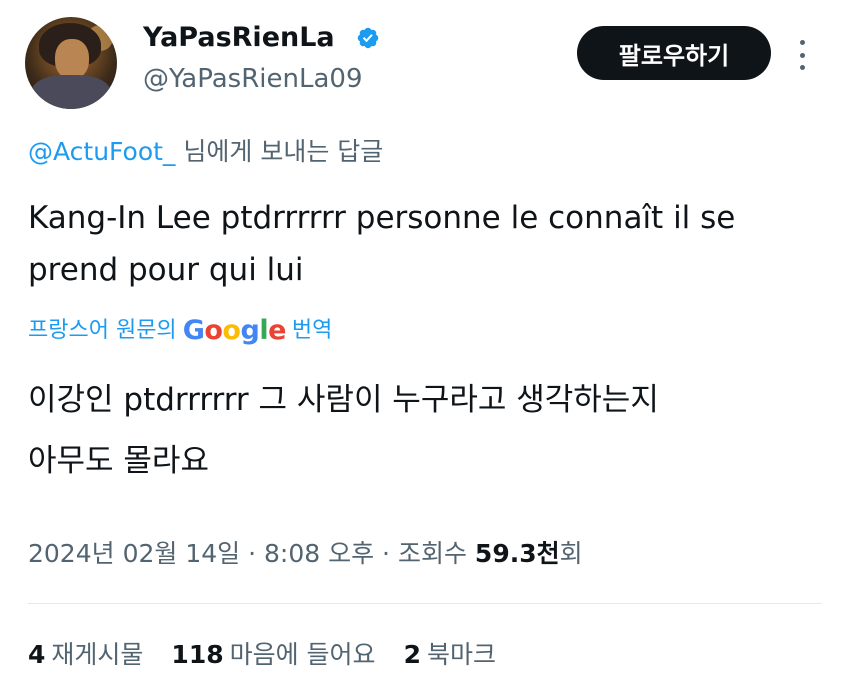 This screenshot has width=850, height=699. Describe the element at coordinates (674, 53) in the screenshot. I see `follow-button: 팔로우하기` at that location.